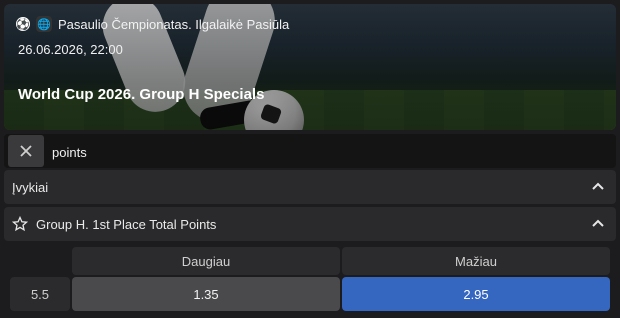 The image size is (620, 318). I want to click on event-datetime: 26.06.2026, 22:00, so click(70, 49).